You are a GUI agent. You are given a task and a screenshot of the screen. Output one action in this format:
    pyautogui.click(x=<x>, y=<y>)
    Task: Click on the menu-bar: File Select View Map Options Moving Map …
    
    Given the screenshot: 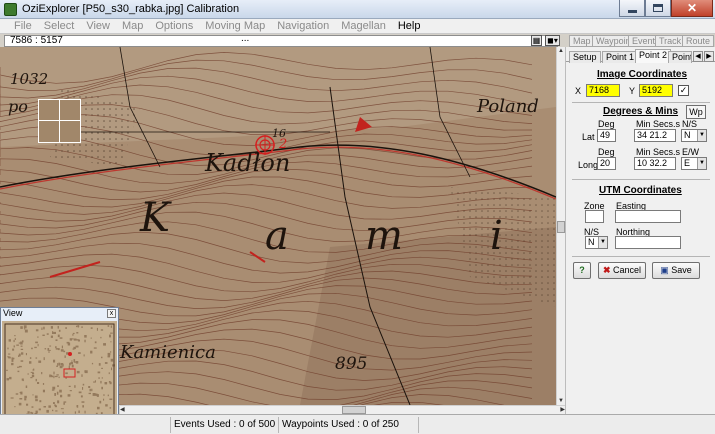 What is the action you would take?
    pyautogui.click(x=357, y=26)
    